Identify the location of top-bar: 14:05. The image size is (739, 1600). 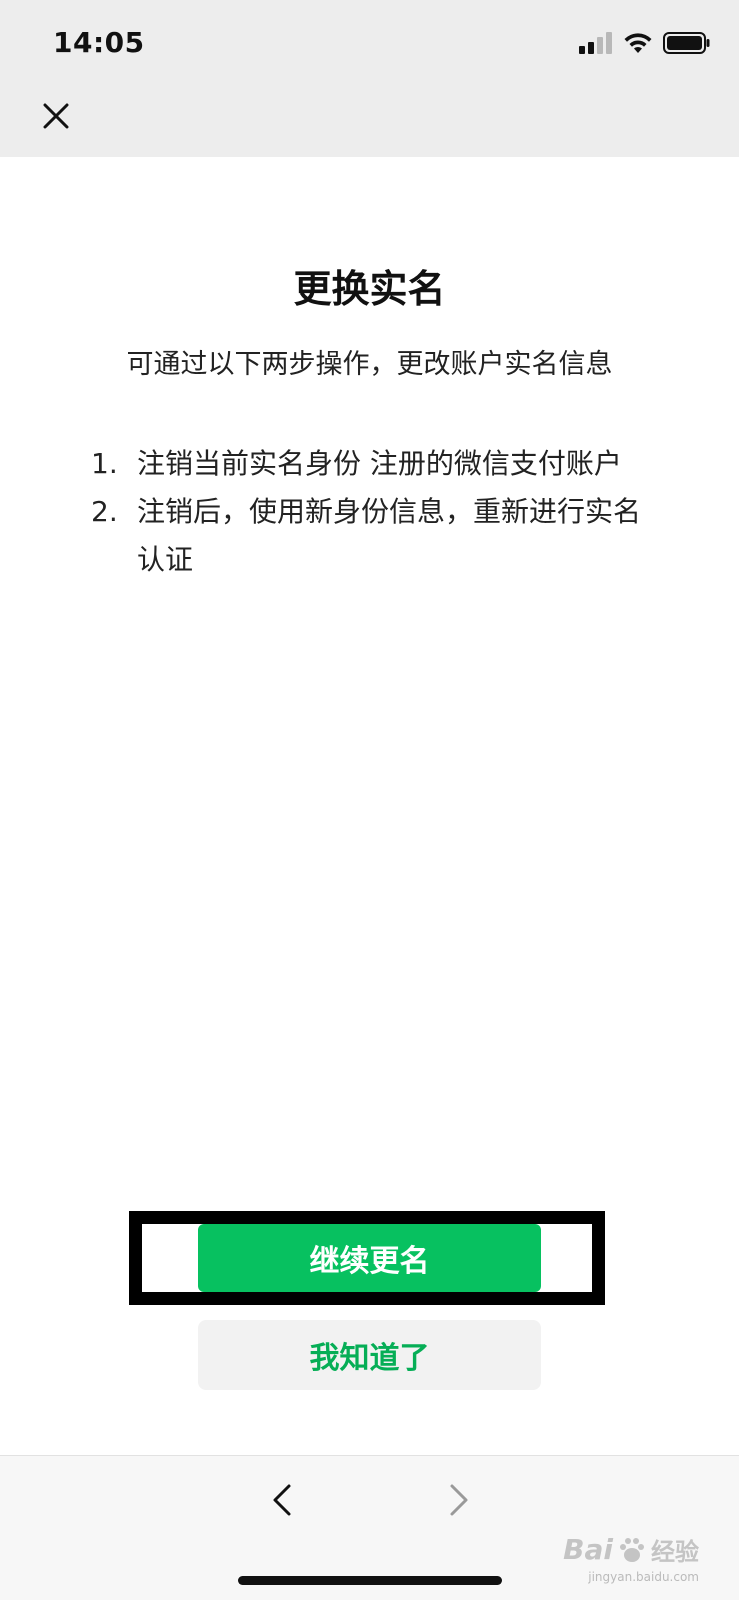
(369, 78).